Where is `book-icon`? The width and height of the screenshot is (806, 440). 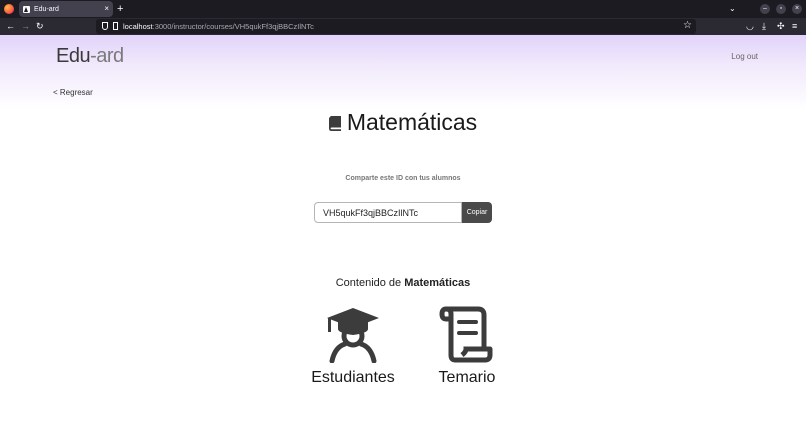 book-icon is located at coordinates (334, 123).